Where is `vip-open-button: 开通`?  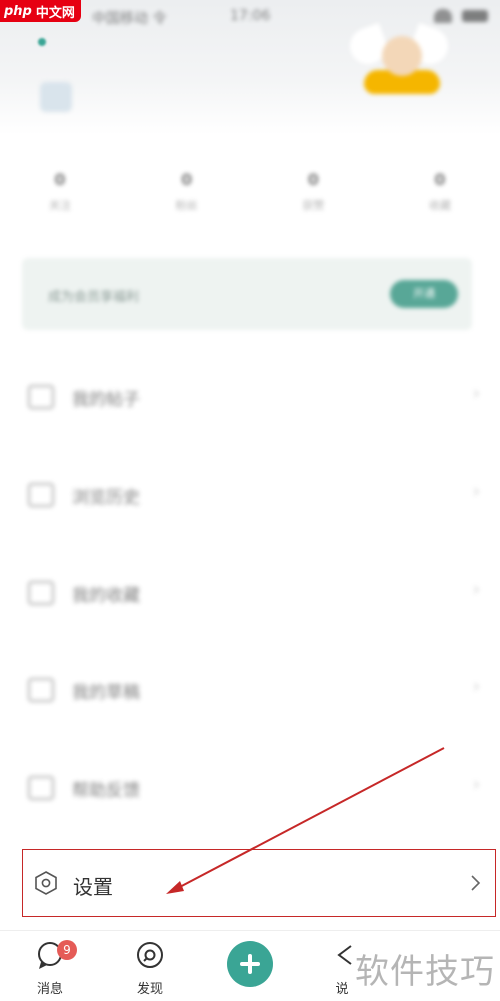 vip-open-button: 开通 is located at coordinates (424, 294).